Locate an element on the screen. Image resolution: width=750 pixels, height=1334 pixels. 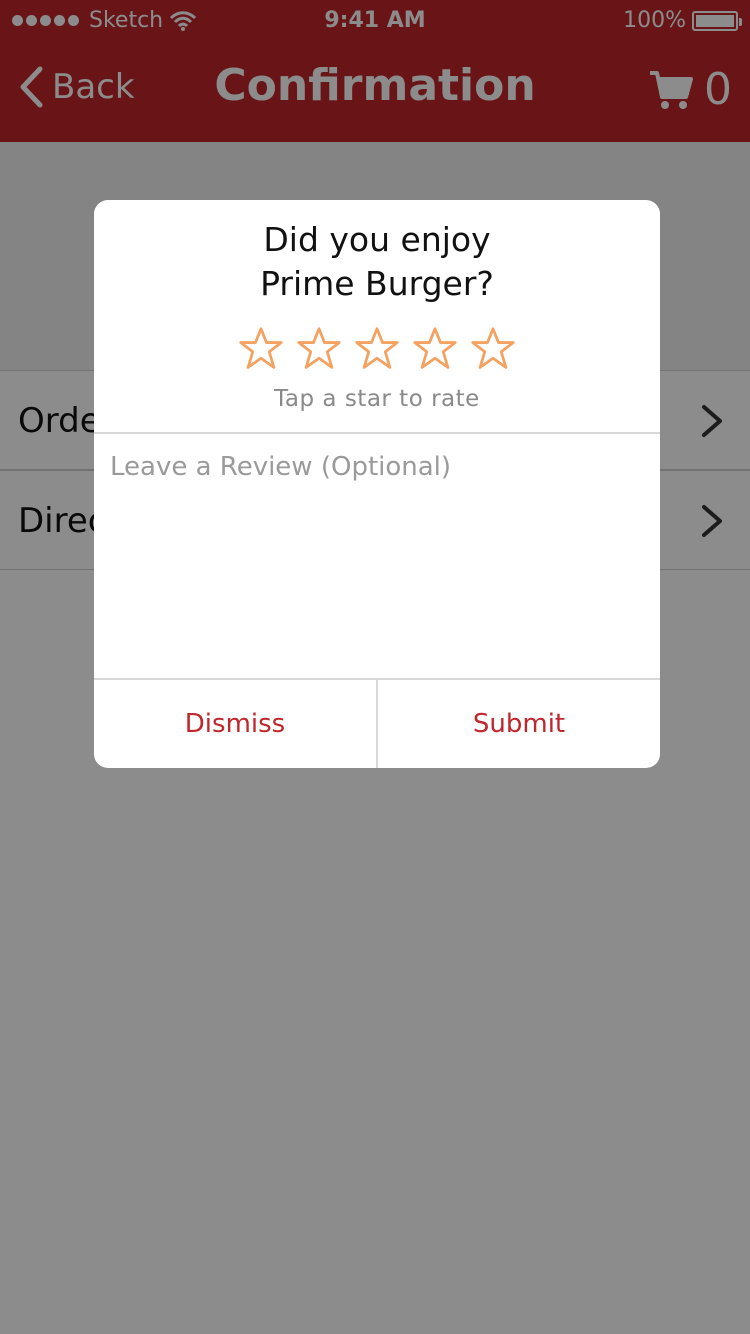
star-rating is located at coordinates (377, 349).